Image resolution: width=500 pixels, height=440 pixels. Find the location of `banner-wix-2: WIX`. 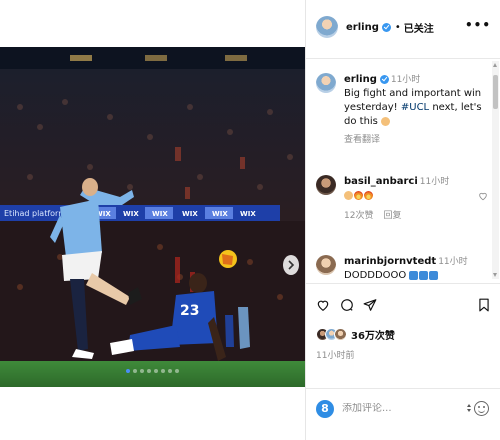

banner-wix-2: WIX is located at coordinates (131, 214).